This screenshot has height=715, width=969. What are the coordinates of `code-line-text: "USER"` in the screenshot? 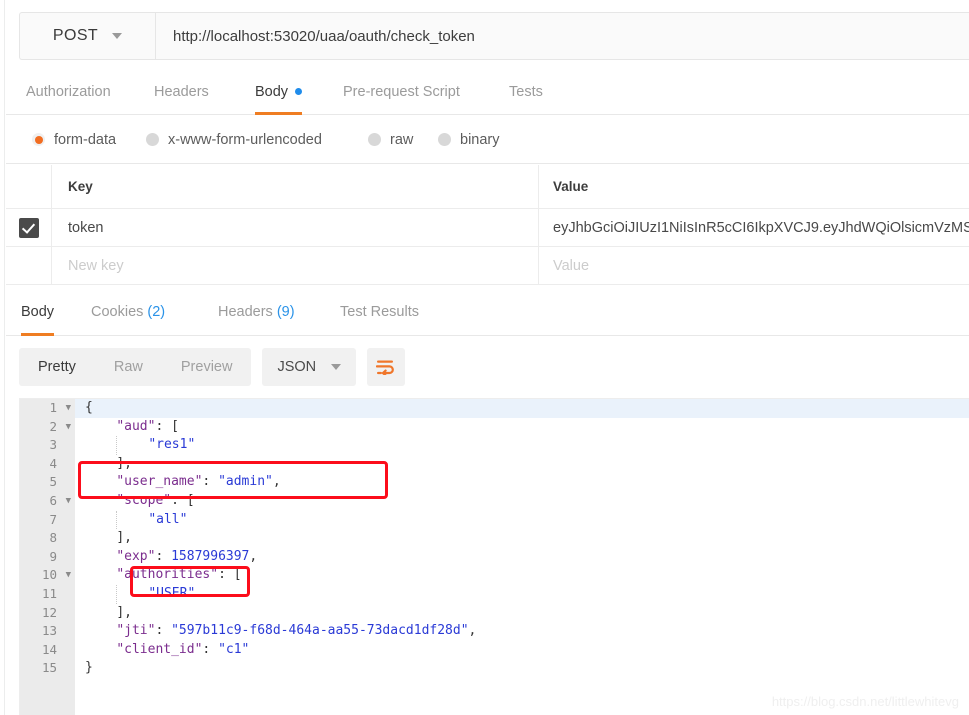 It's located at (522, 594).